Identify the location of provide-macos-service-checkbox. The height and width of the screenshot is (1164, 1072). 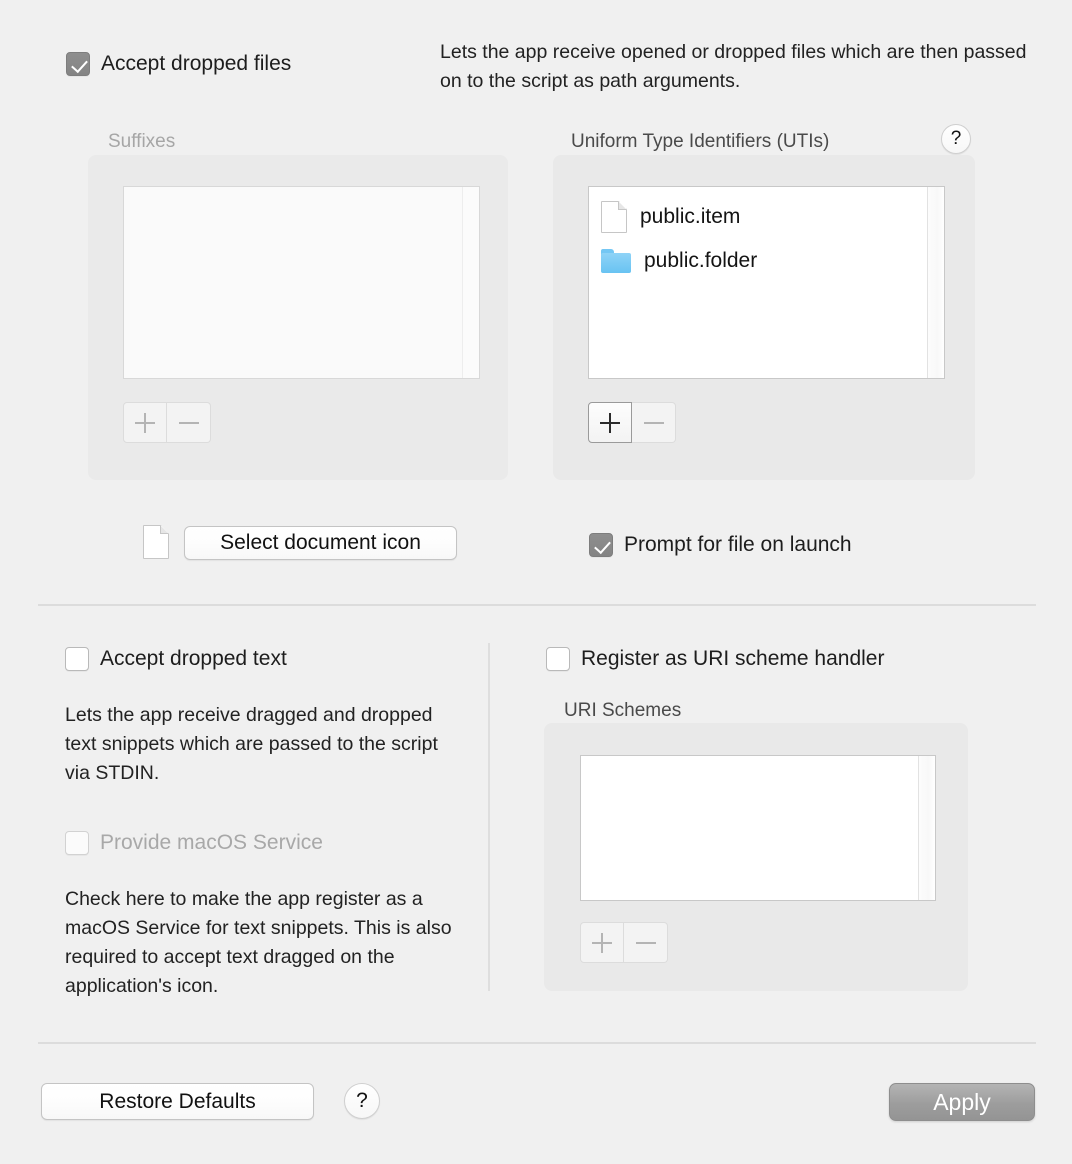
(77, 843).